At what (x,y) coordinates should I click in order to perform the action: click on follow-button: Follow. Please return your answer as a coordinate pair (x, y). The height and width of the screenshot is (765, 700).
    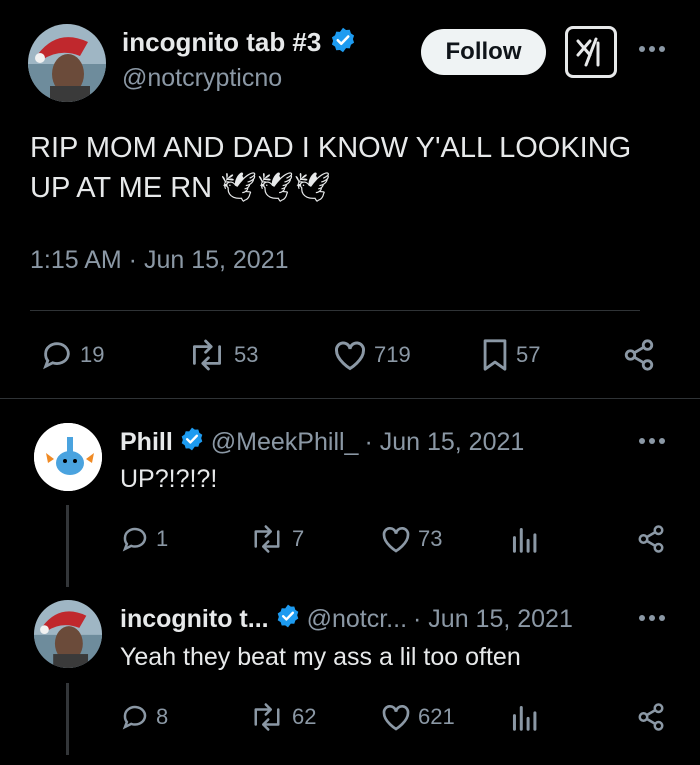
    Looking at the image, I should click on (483, 52).